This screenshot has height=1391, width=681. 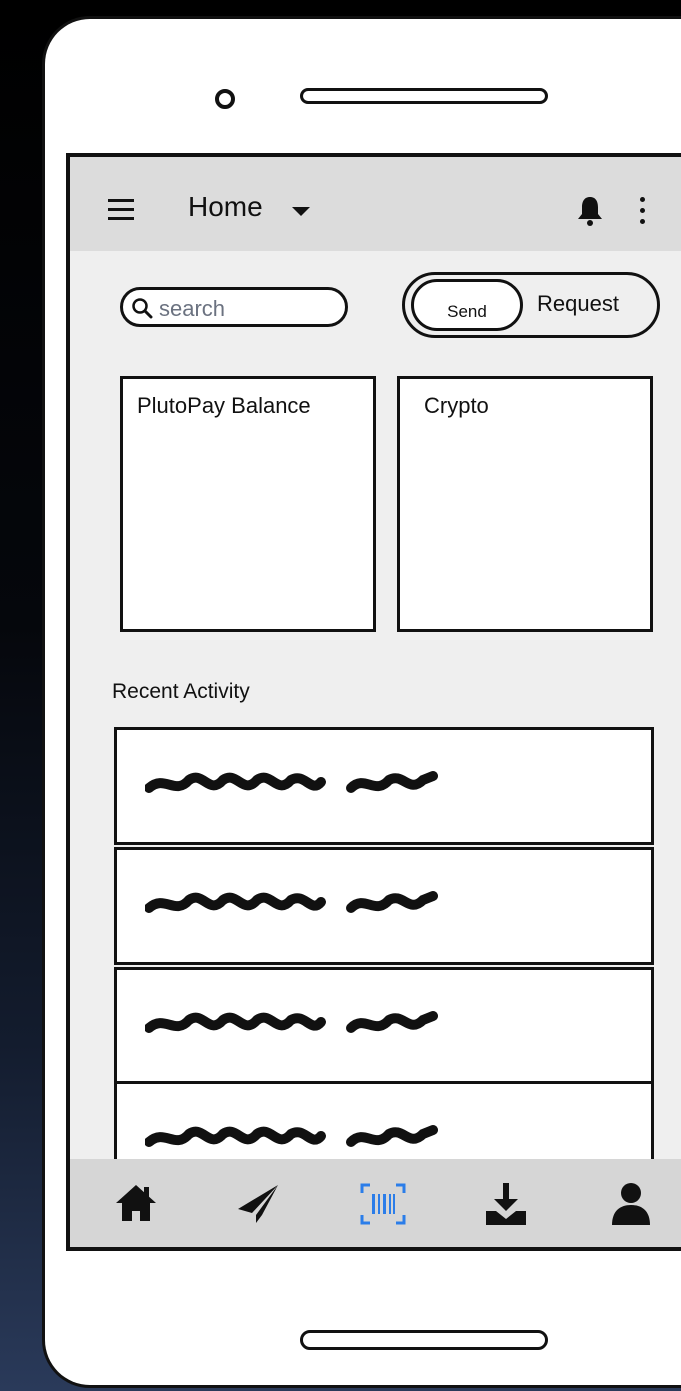 I want to click on hamburger-menu-icon, so click(x=121, y=210).